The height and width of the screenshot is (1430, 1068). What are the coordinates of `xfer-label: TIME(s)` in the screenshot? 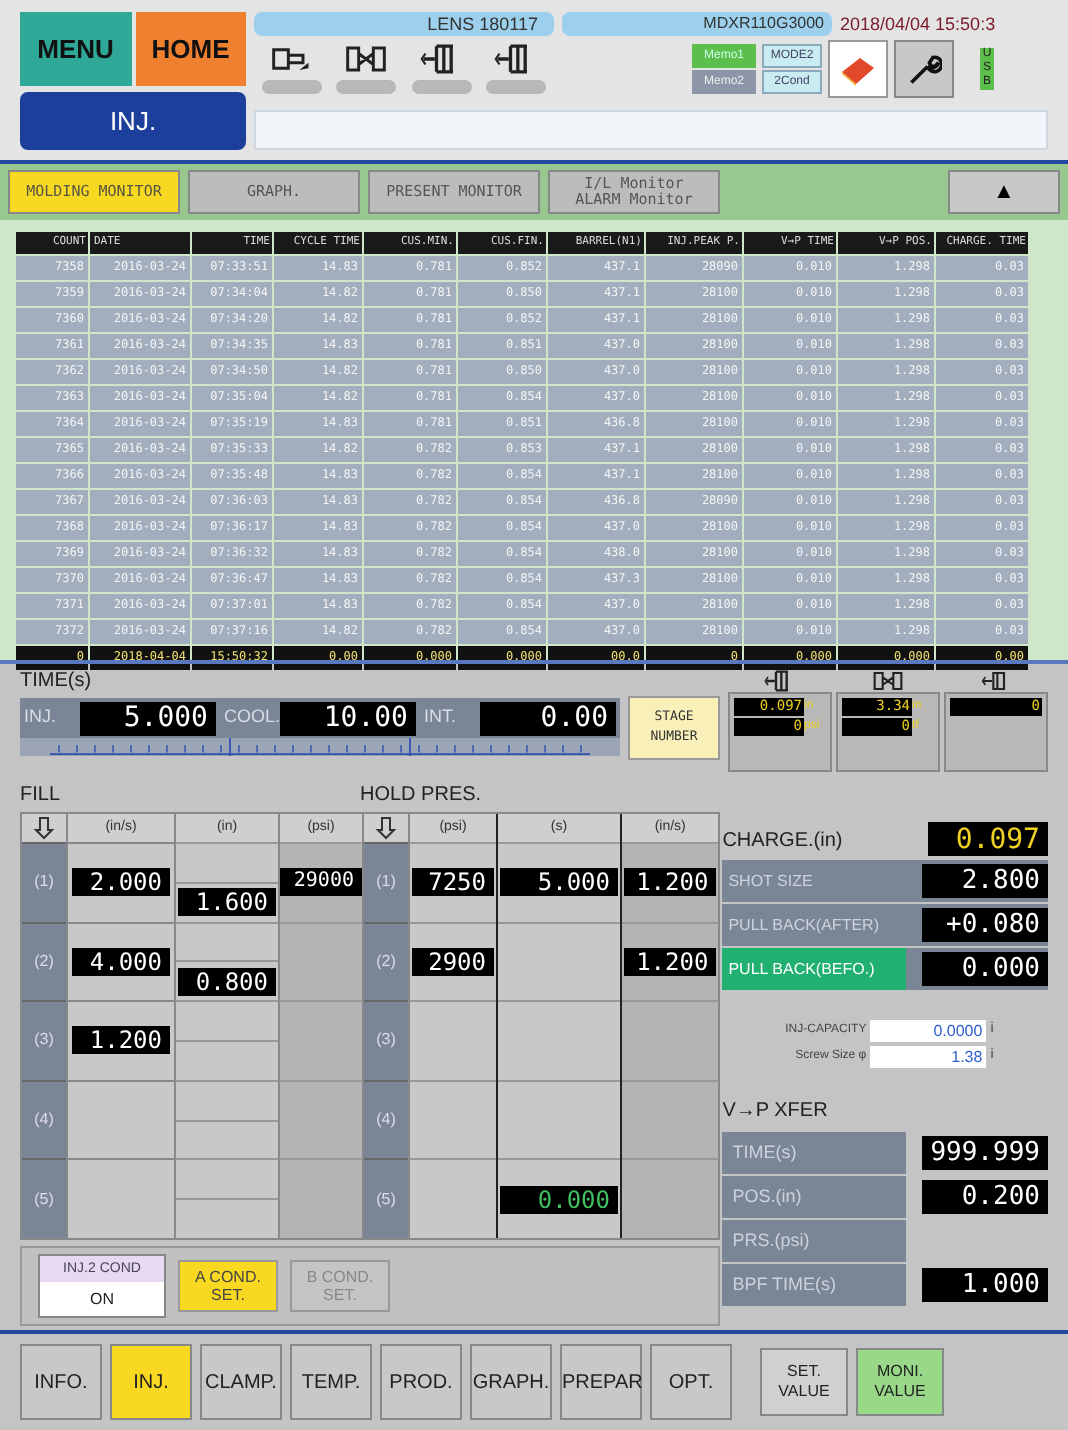 It's located at (764, 1152).